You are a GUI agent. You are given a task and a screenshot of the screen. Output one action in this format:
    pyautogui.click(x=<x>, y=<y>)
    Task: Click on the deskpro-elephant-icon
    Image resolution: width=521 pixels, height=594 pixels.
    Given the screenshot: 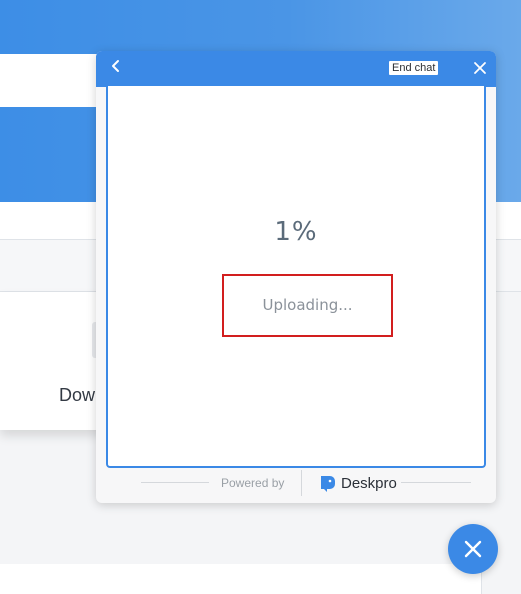 What is the action you would take?
    pyautogui.click(x=328, y=484)
    